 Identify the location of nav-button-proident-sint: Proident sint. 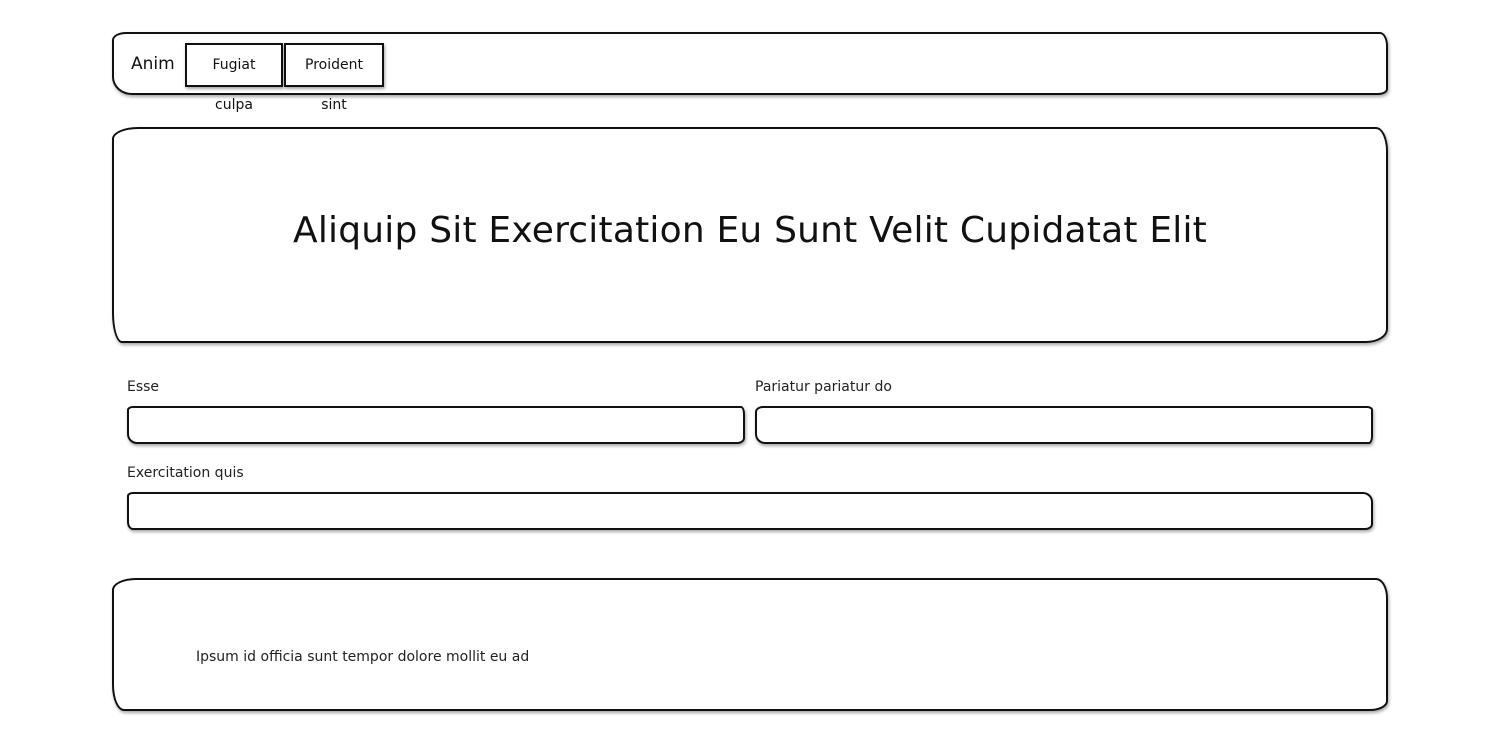
(334, 78).